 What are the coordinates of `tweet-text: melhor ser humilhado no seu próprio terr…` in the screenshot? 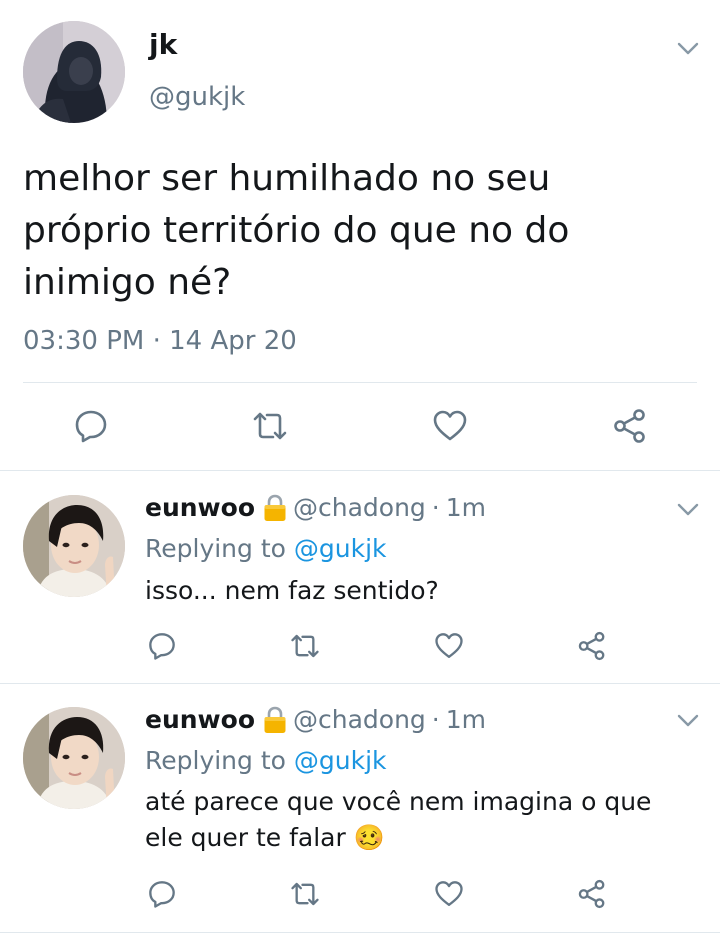 It's located at (296, 230).